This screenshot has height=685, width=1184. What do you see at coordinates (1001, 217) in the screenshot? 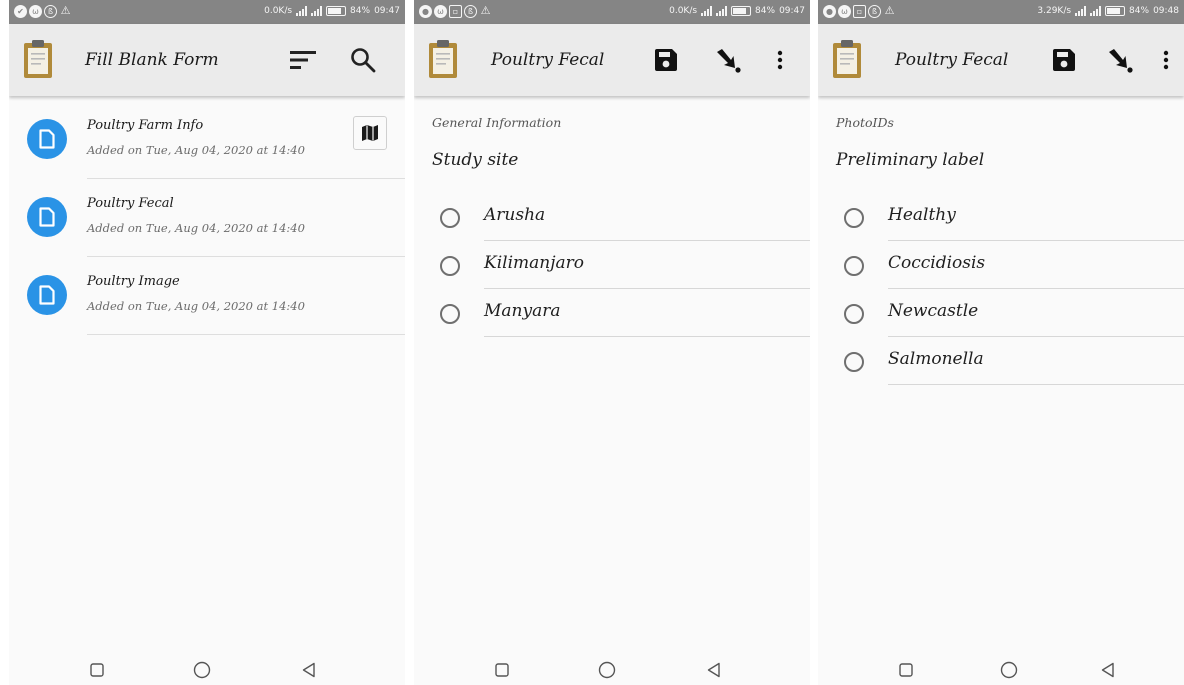
I see `radio-option: Healthy` at bounding box center [1001, 217].